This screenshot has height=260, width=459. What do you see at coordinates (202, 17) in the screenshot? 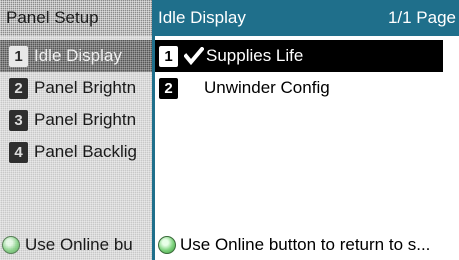
I see `idle-display-title: Idle Display` at bounding box center [202, 17].